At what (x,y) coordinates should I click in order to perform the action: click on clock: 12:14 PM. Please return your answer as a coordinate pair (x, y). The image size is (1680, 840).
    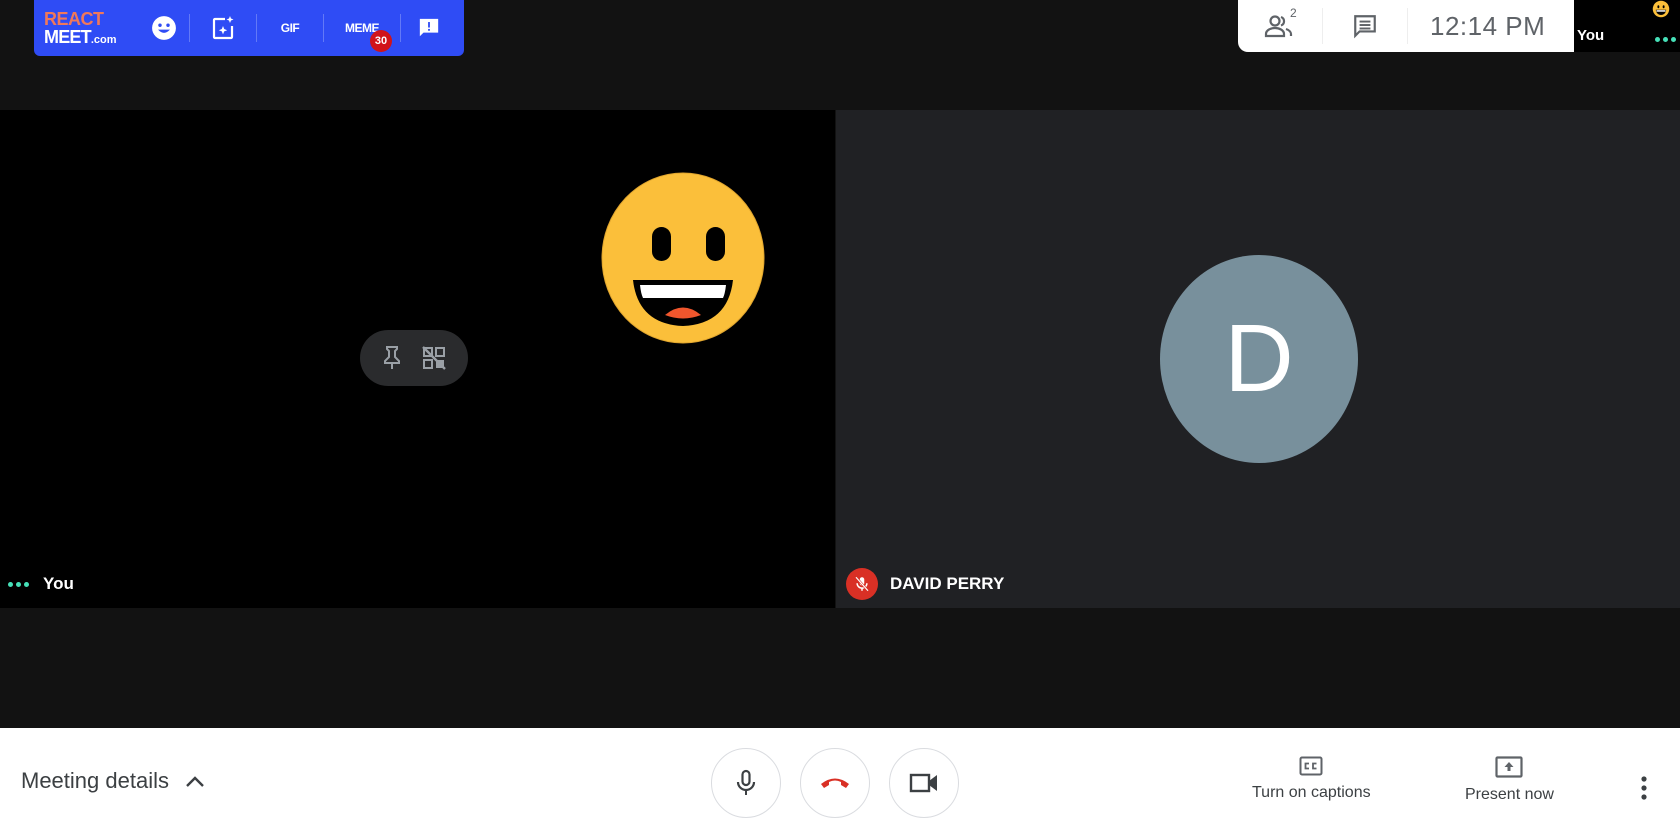
    Looking at the image, I should click on (1488, 25).